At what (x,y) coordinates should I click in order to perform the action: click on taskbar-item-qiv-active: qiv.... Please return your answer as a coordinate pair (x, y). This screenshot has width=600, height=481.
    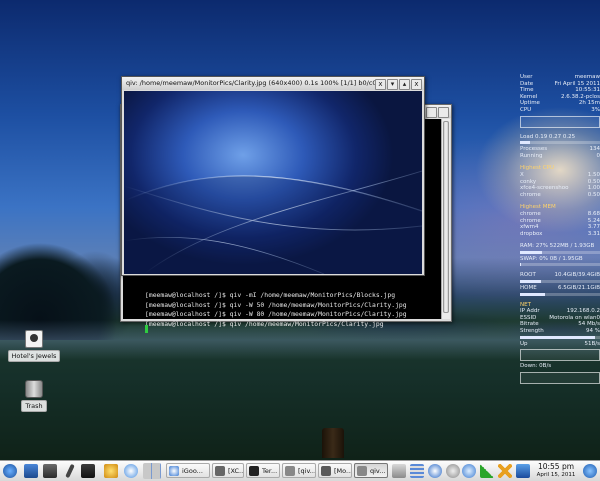
    Looking at the image, I should click on (371, 470).